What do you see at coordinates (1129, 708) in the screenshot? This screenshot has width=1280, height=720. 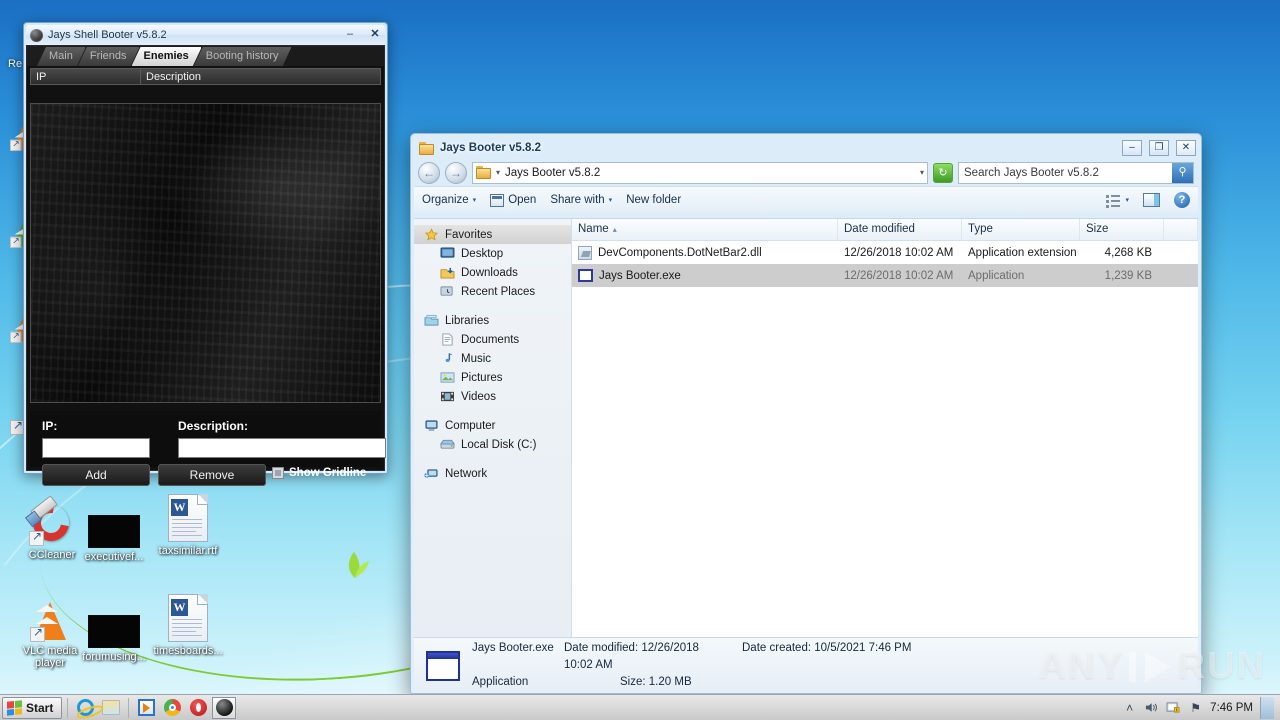 I see `show-hidden-icons-icon: ˄` at bounding box center [1129, 708].